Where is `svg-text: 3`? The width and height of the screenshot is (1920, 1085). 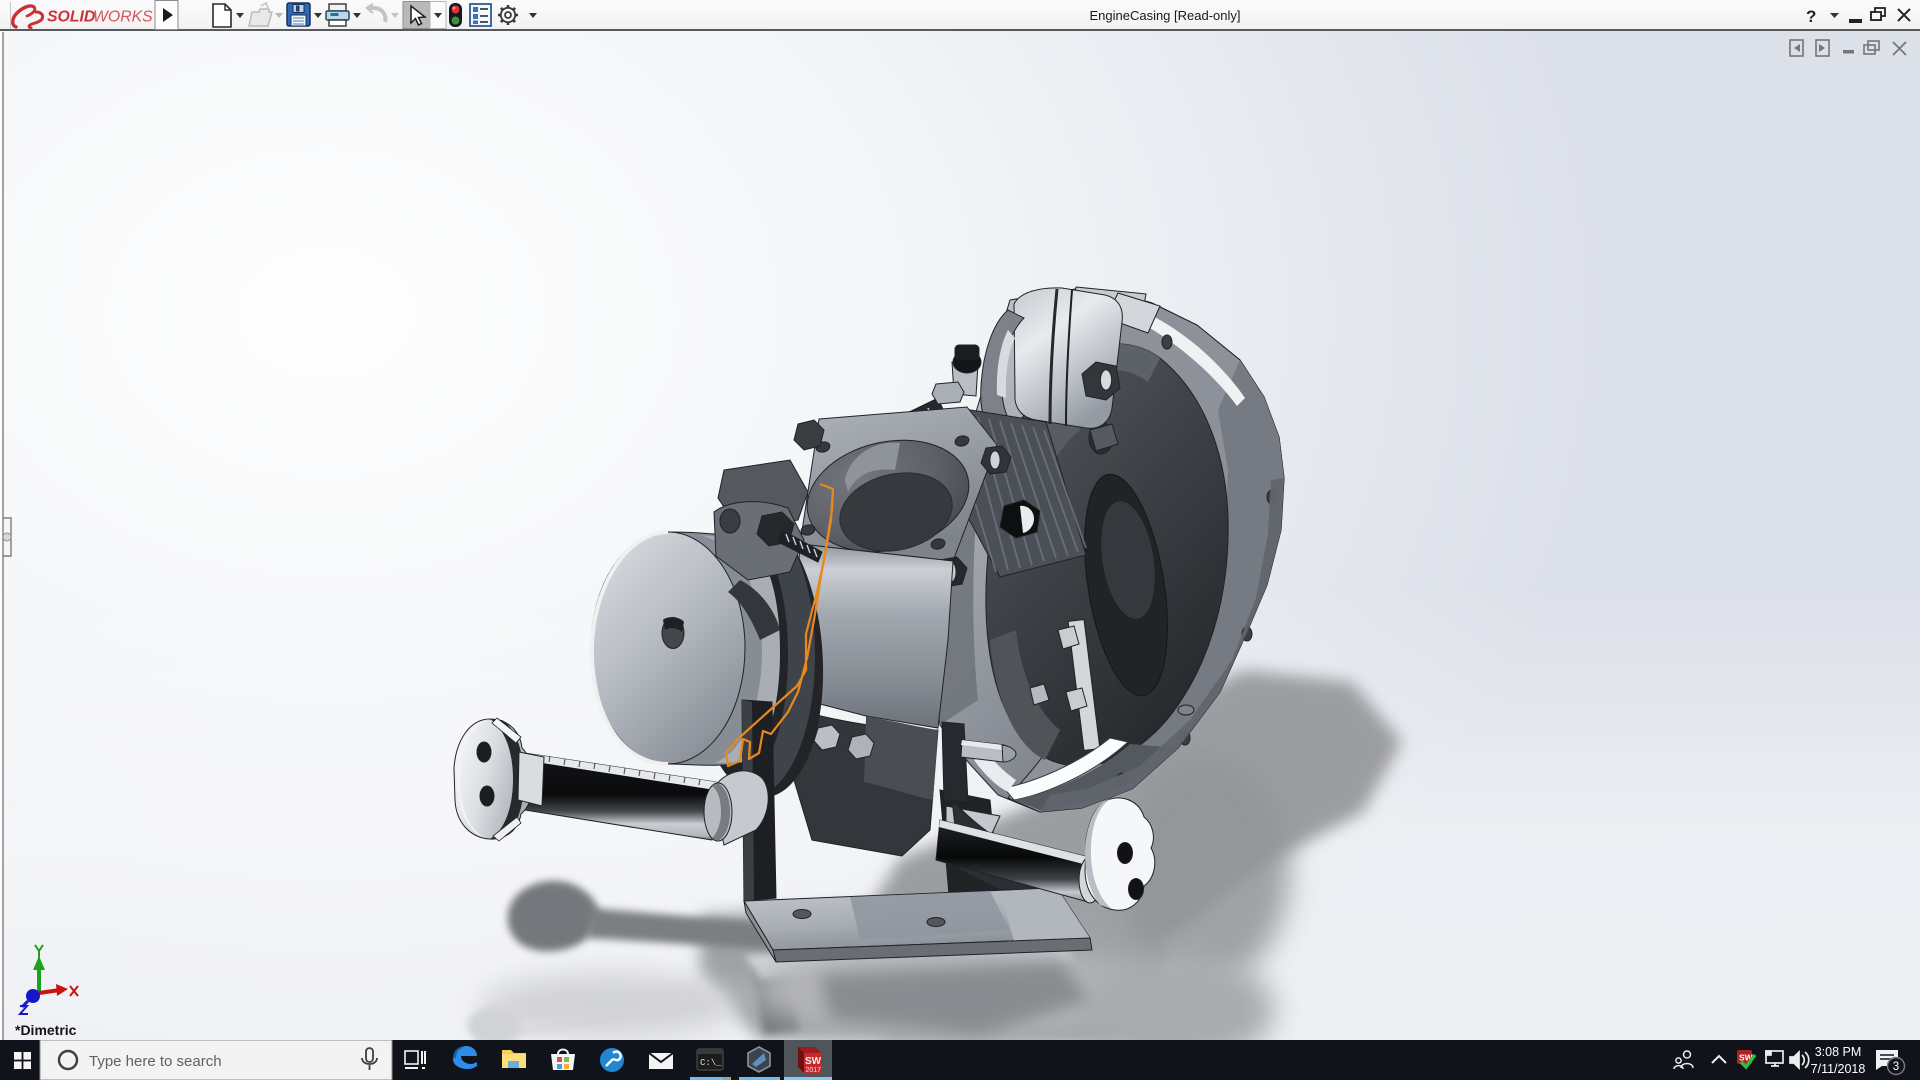
svg-text: 3 is located at coordinates (1896, 1067).